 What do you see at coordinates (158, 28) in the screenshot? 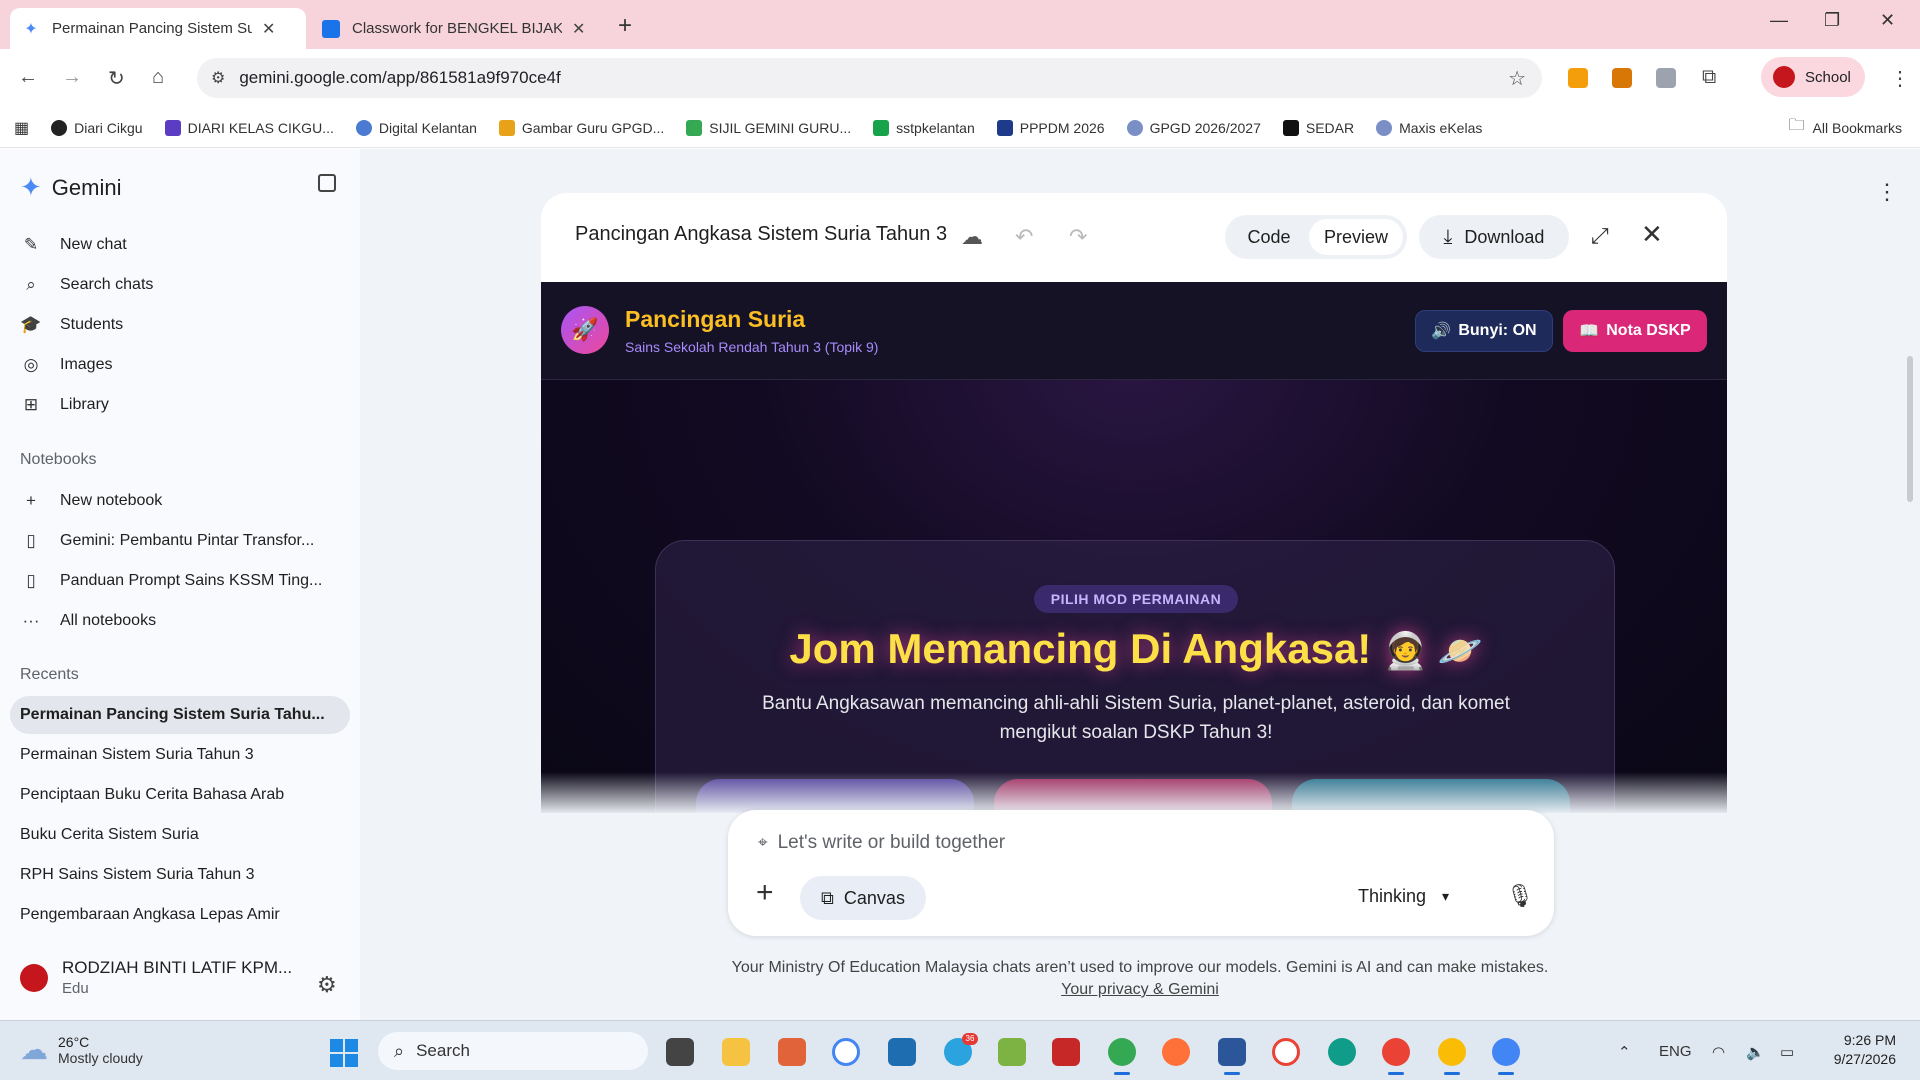
I see `tab-gemini: ✦ Permainan Pancing Sistem Suria ✕` at bounding box center [158, 28].